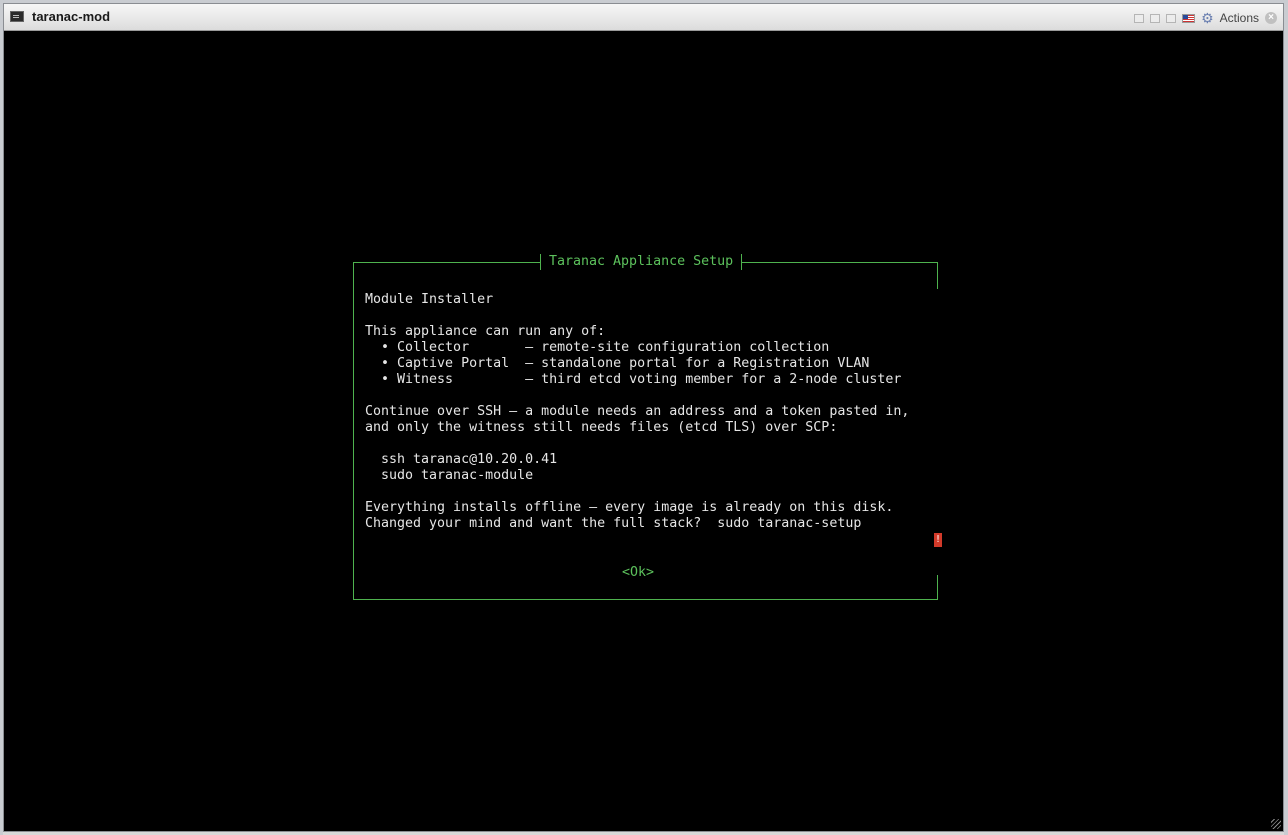  What do you see at coordinates (1171, 18) in the screenshot?
I see `fullscreen-button` at bounding box center [1171, 18].